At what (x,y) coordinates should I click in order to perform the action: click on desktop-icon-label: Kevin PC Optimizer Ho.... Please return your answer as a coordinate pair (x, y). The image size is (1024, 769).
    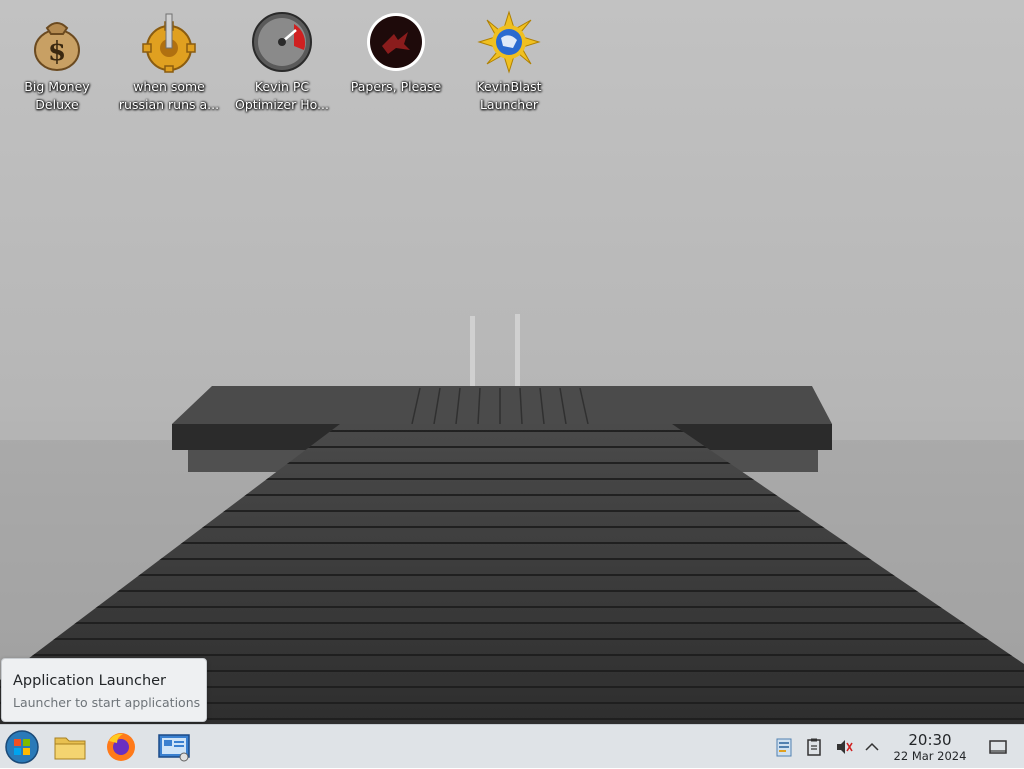
    Looking at the image, I should click on (282, 95).